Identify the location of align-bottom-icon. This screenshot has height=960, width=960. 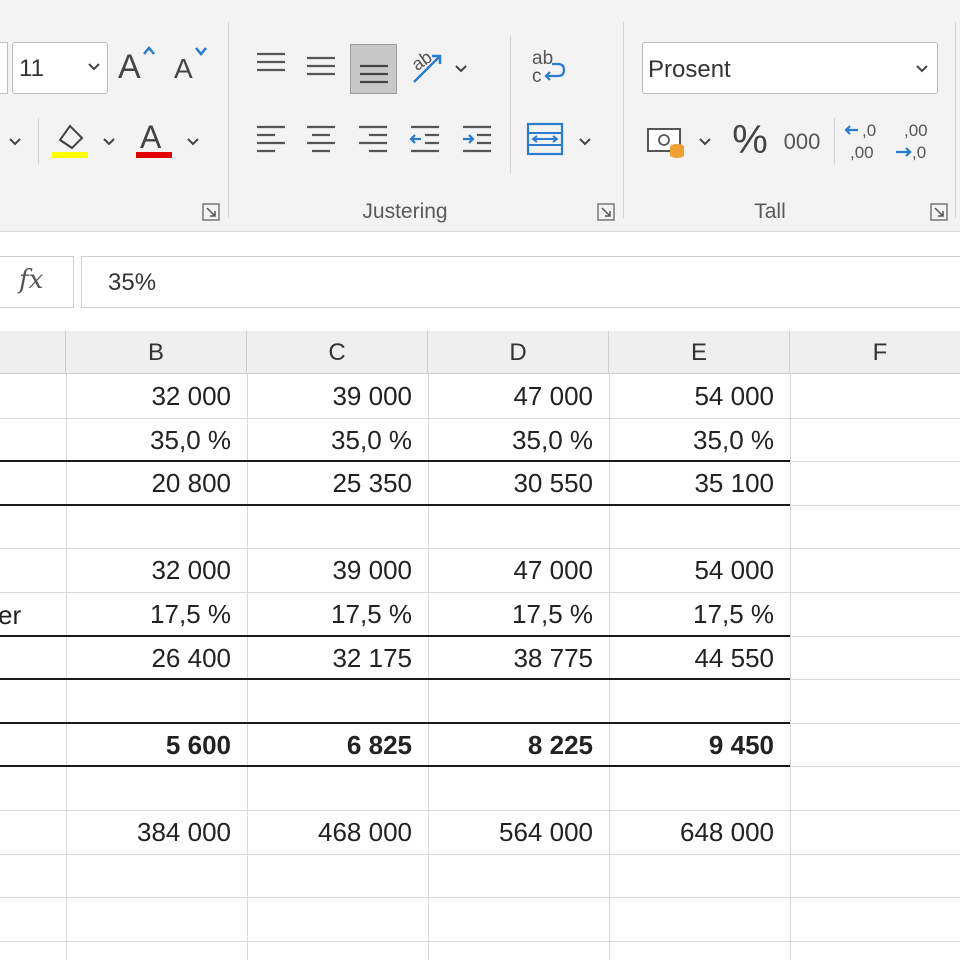
(373, 69).